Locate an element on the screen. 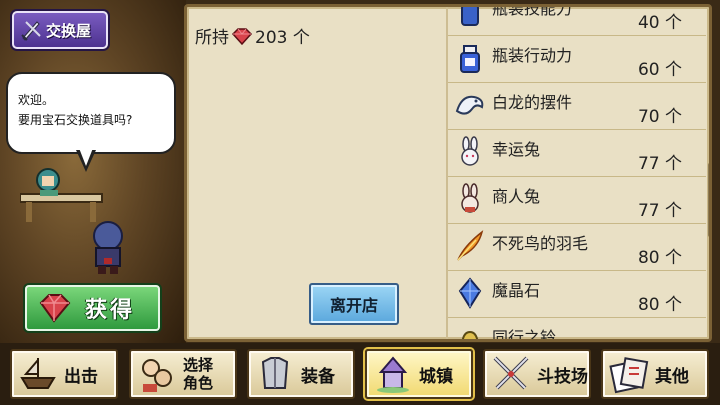 The image size is (720, 405). item-price: 40 个 is located at coordinates (659, 23).